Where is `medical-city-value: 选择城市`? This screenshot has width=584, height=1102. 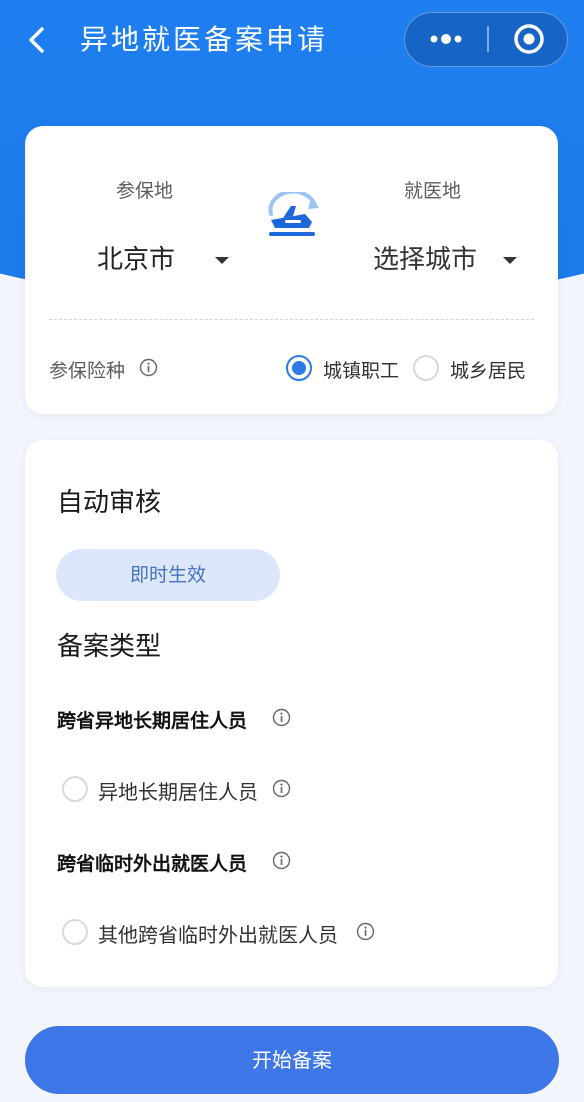
medical-city-value: 选择城市 is located at coordinates (425, 260).